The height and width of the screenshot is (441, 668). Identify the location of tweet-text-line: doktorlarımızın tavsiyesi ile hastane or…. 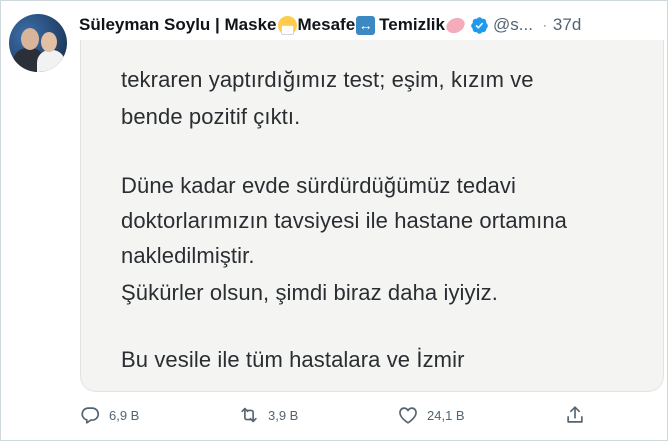
(344, 220).